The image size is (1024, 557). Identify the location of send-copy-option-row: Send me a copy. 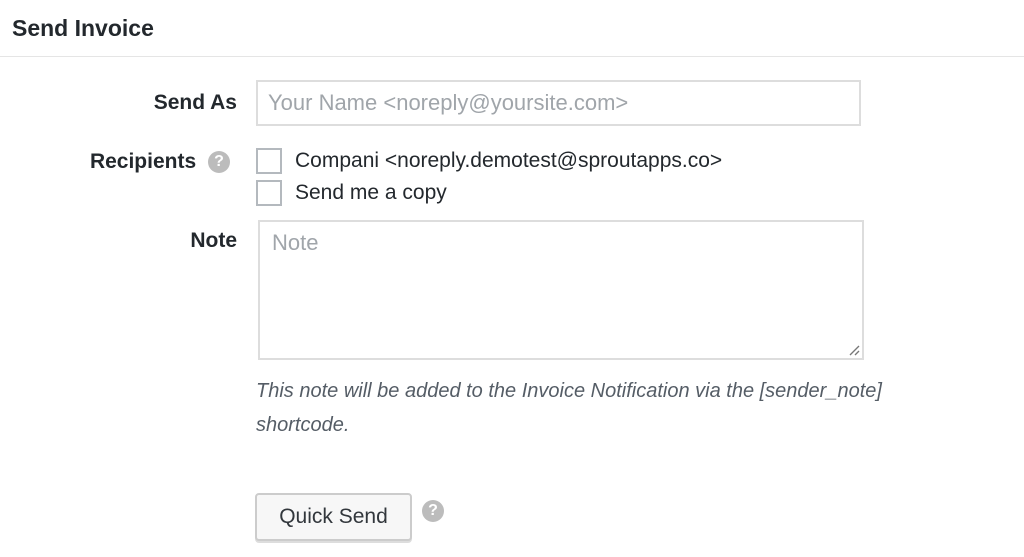
(351, 193).